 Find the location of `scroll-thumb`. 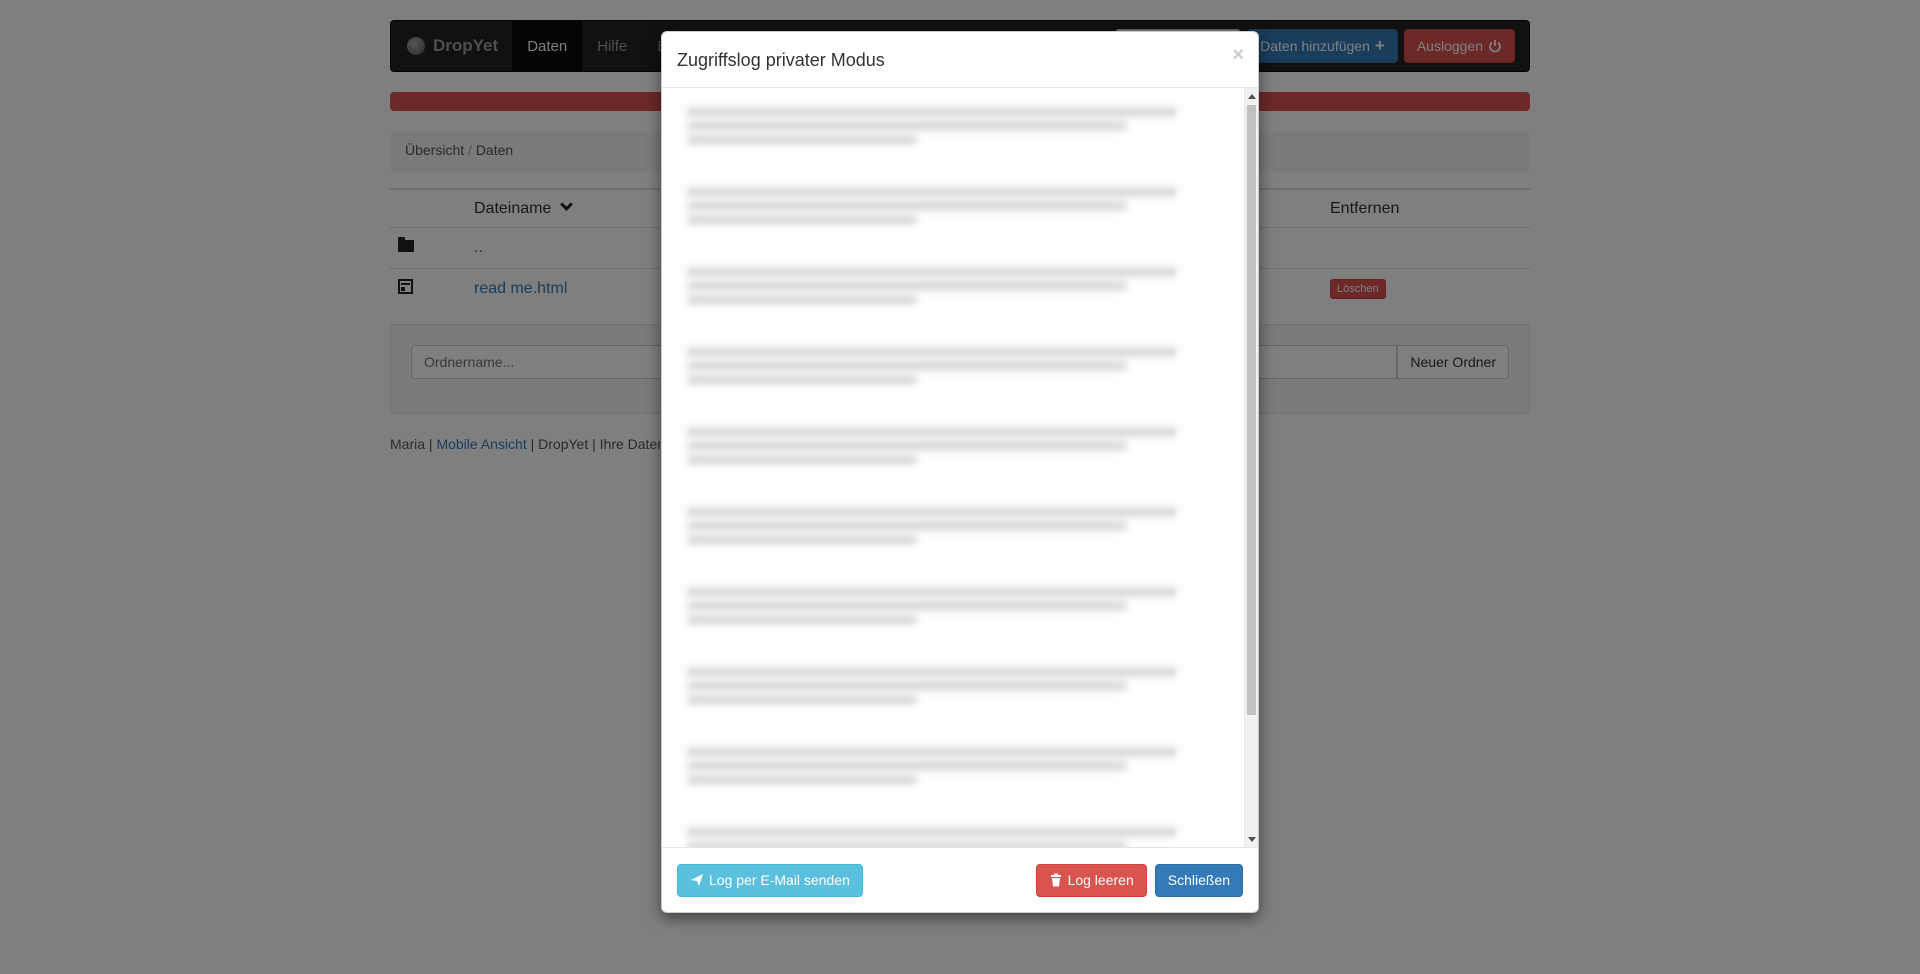

scroll-thumb is located at coordinates (1251, 410).